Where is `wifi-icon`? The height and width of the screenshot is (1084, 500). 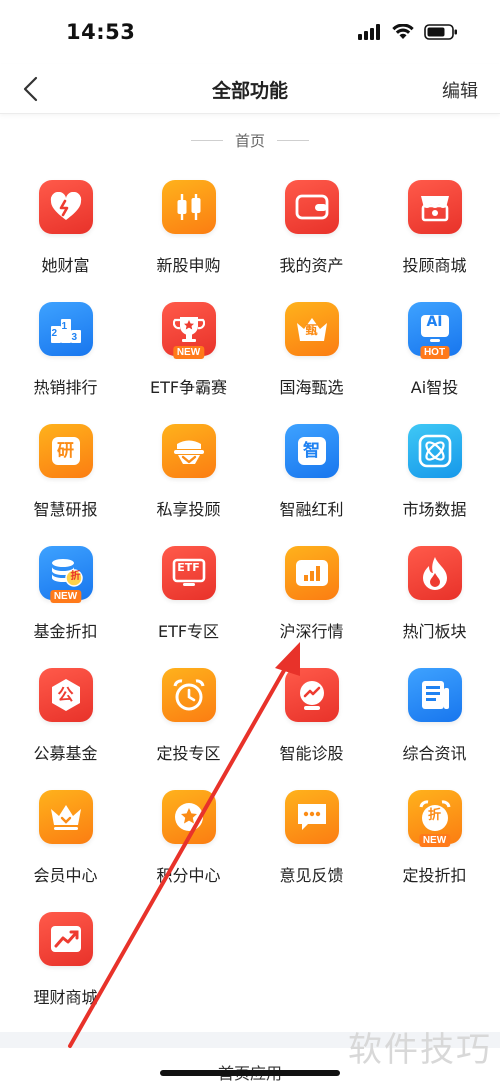 wifi-icon is located at coordinates (403, 33).